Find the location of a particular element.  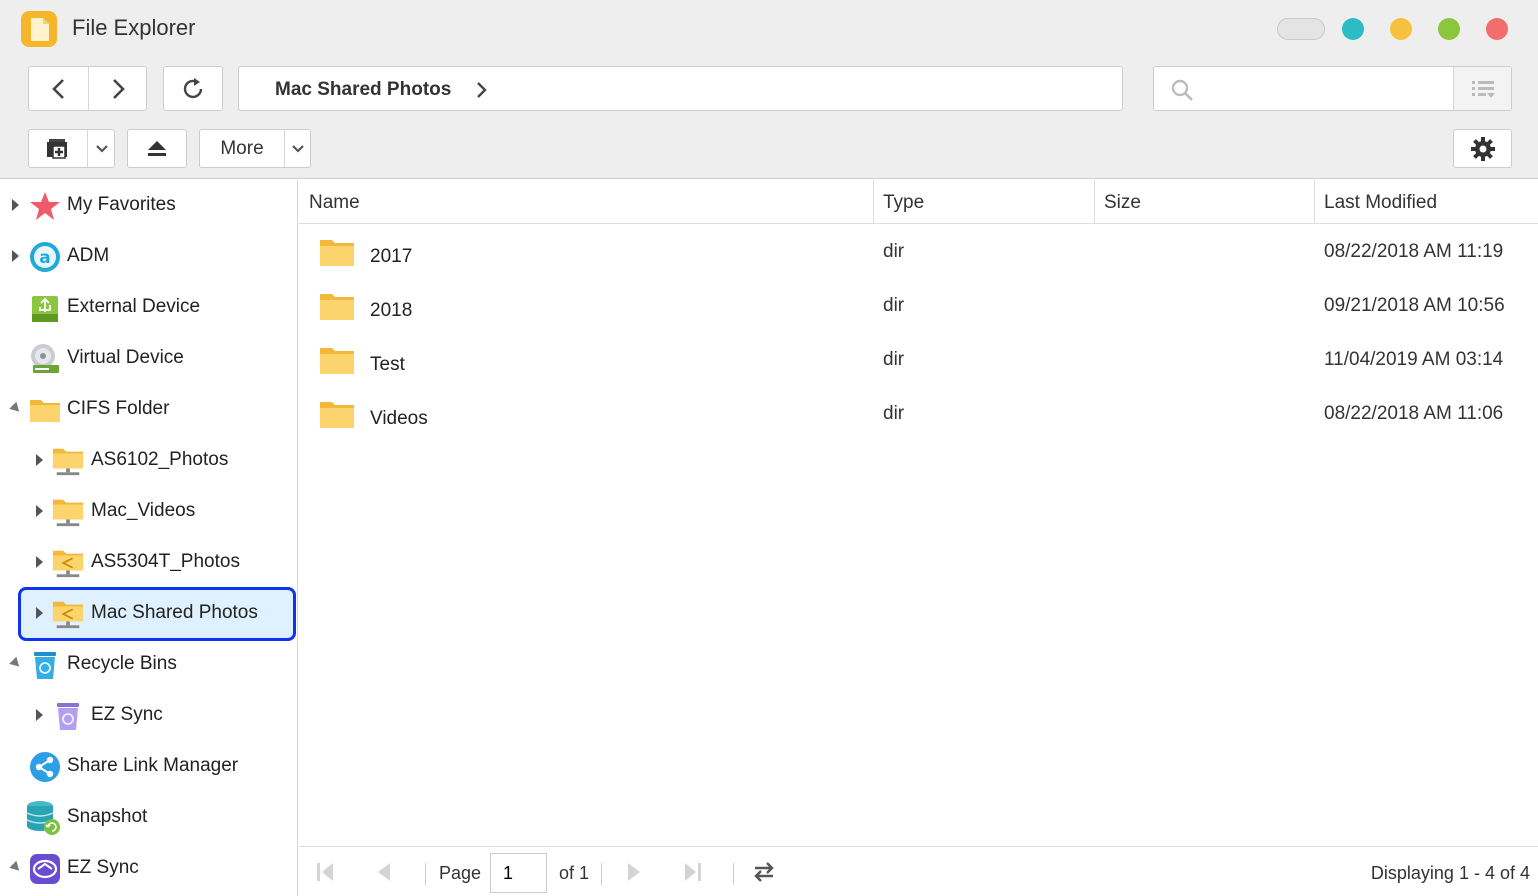

sidebar-item-as6102-photos: AS6102_Photos is located at coordinates (149, 460).